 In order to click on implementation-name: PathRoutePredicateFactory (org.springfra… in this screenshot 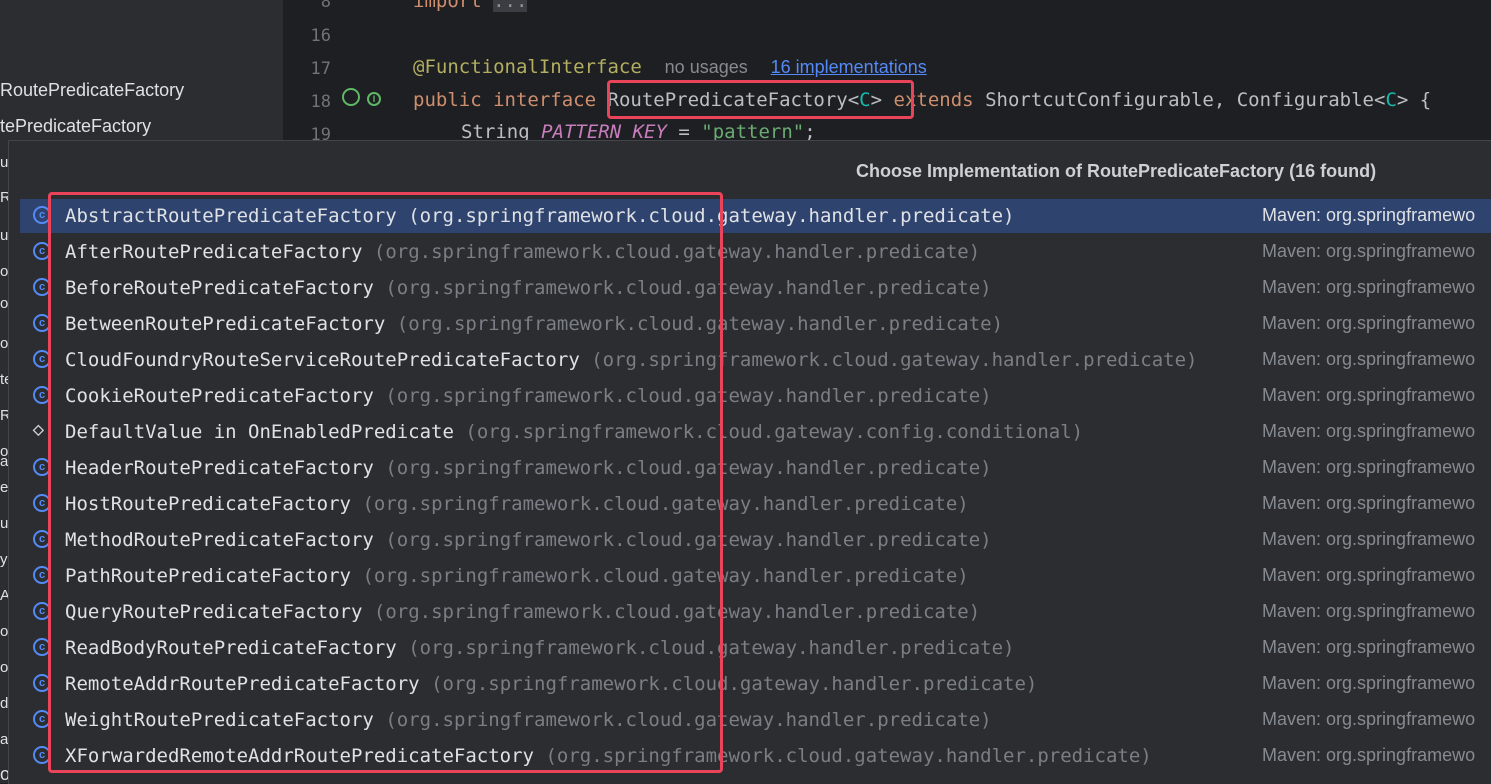, I will do `click(517, 576)`.